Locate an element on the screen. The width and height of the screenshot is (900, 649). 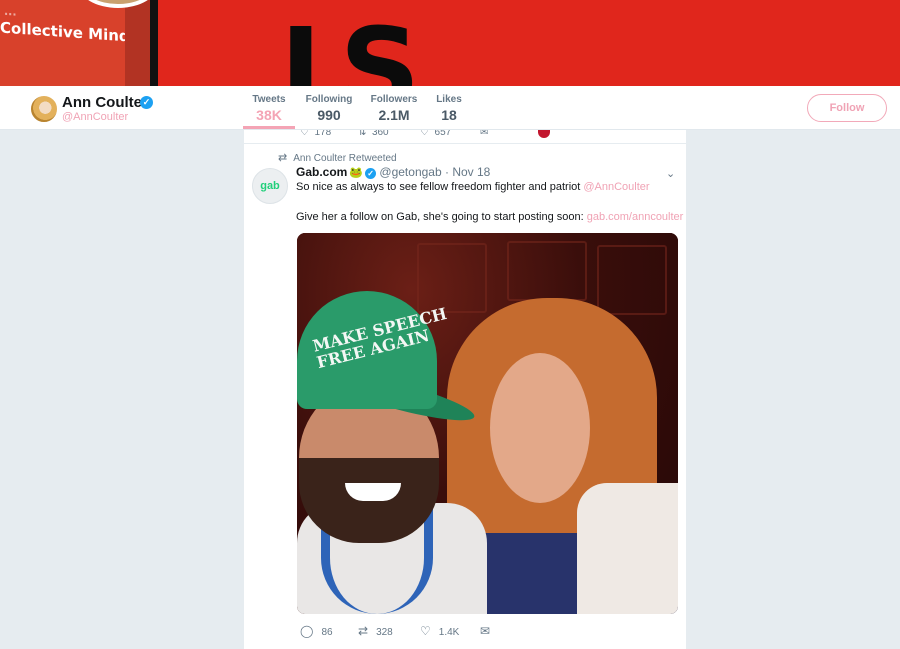
stat-label-likes: Likes is located at coordinates (449, 99).